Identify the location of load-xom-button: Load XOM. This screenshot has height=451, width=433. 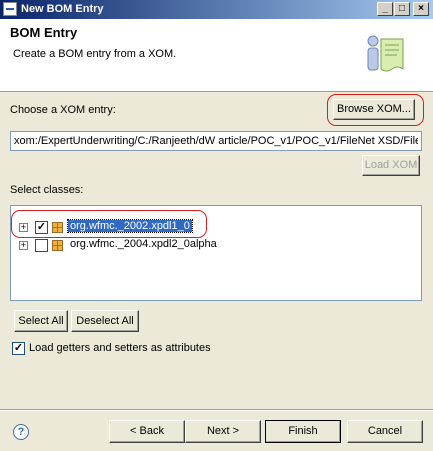
(391, 165).